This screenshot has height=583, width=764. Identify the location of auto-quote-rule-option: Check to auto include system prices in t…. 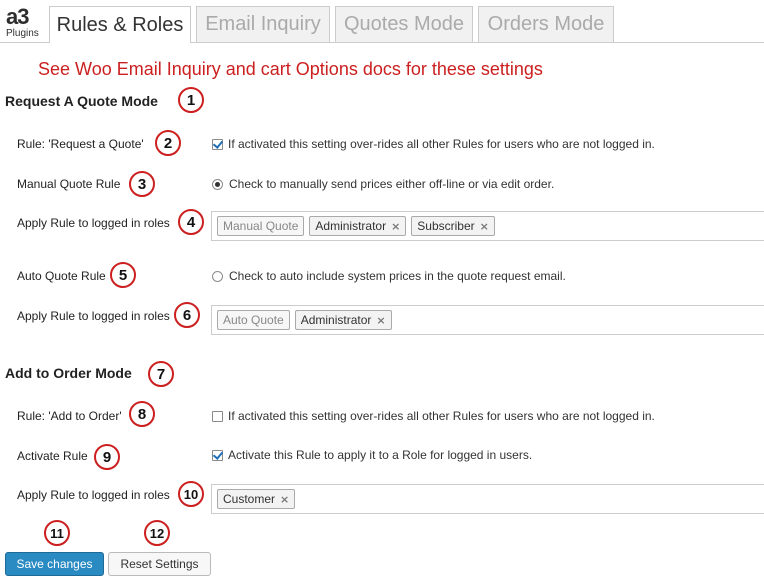
(389, 276).